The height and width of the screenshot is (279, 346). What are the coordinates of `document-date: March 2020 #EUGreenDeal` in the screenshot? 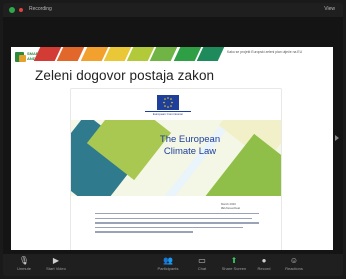 It's located at (230, 206).